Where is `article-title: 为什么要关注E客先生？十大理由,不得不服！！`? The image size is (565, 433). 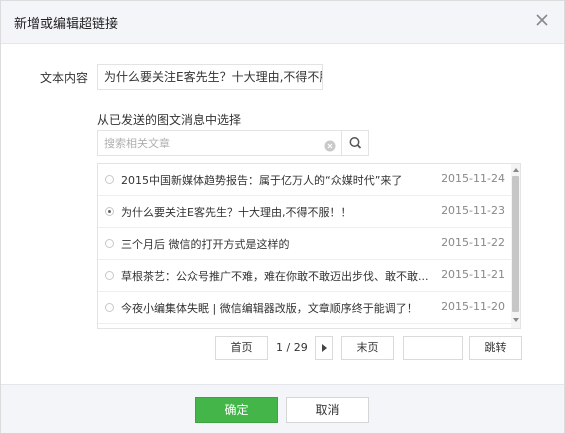
article-title: 为什么要关注E客先生？十大理由,不得不服！！ is located at coordinates (236, 212).